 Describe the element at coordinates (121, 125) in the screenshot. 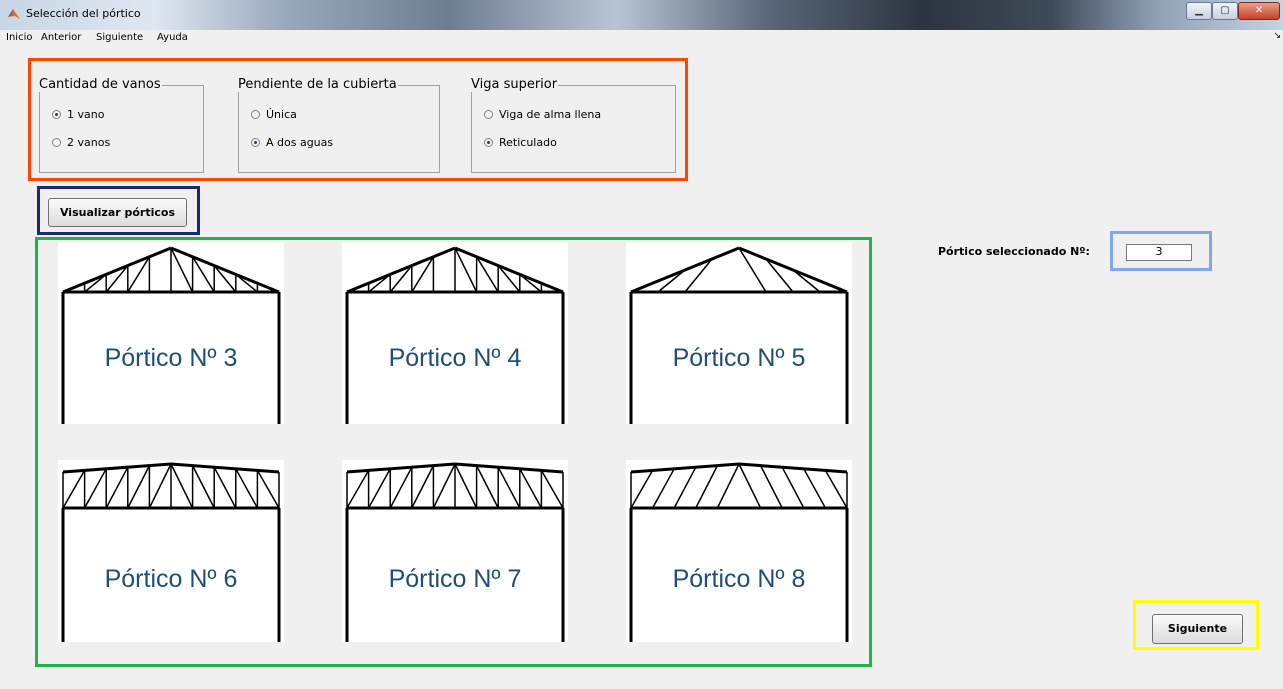

I see `group-cantidad-vanos: Cantidad de vanos 1 vano 2 vanos` at that location.